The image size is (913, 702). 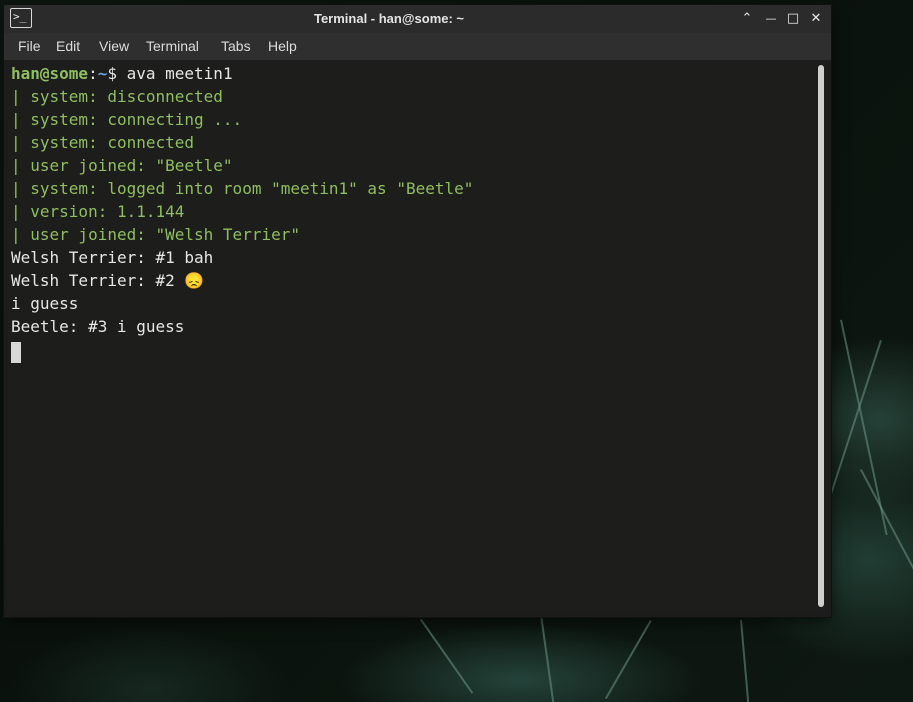 What do you see at coordinates (98, 211) in the screenshot?
I see `system-line: | version: 1.1.144` at bounding box center [98, 211].